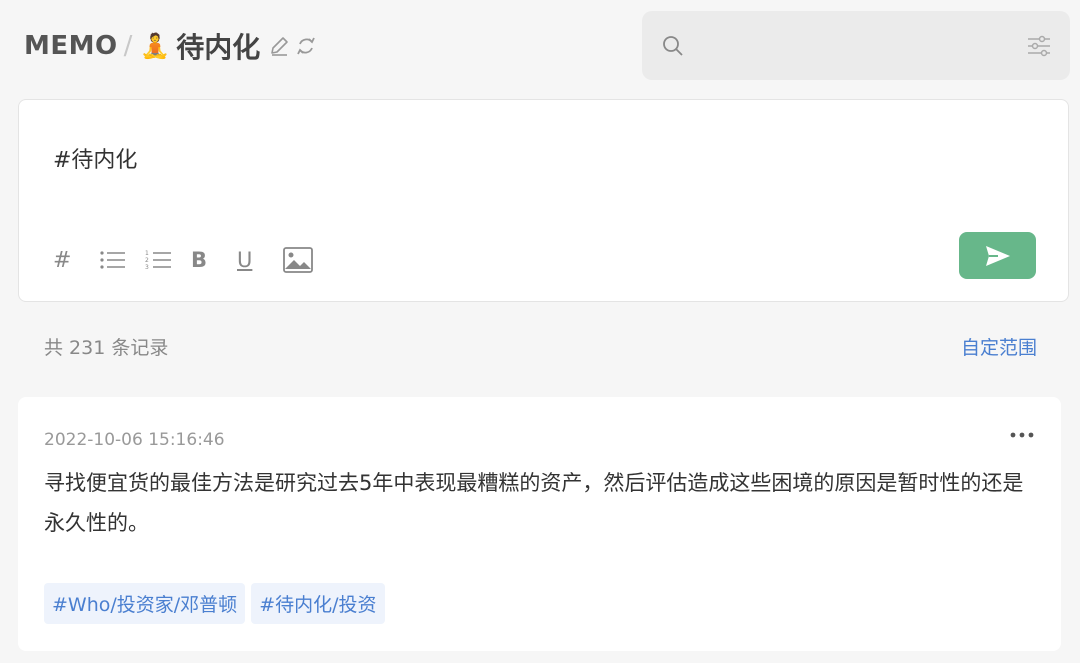 This screenshot has width=1080, height=663. What do you see at coordinates (122, 260) in the screenshot?
I see `bullet-list-icon` at bounding box center [122, 260].